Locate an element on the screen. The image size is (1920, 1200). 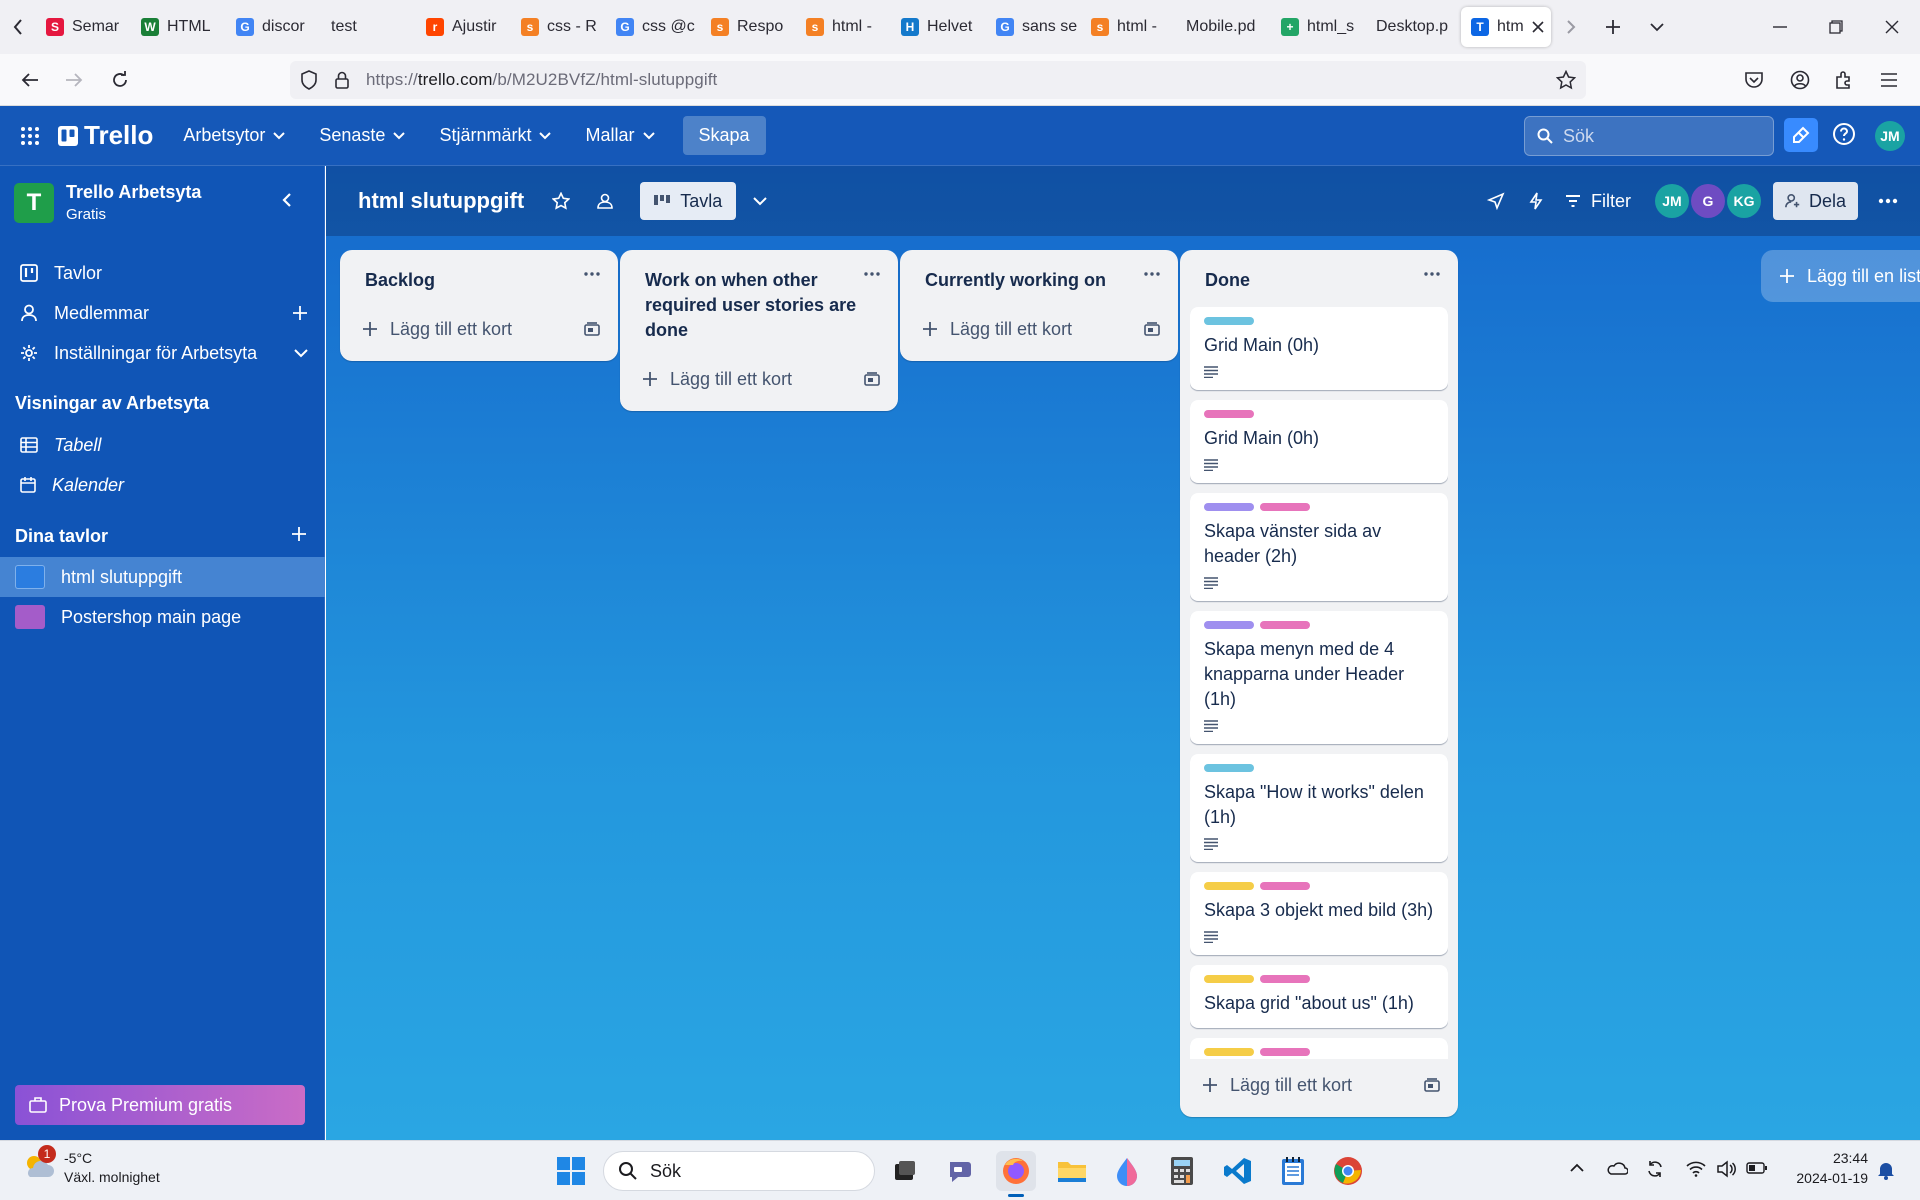
chevron-down-icon is located at coordinates (301, 353).